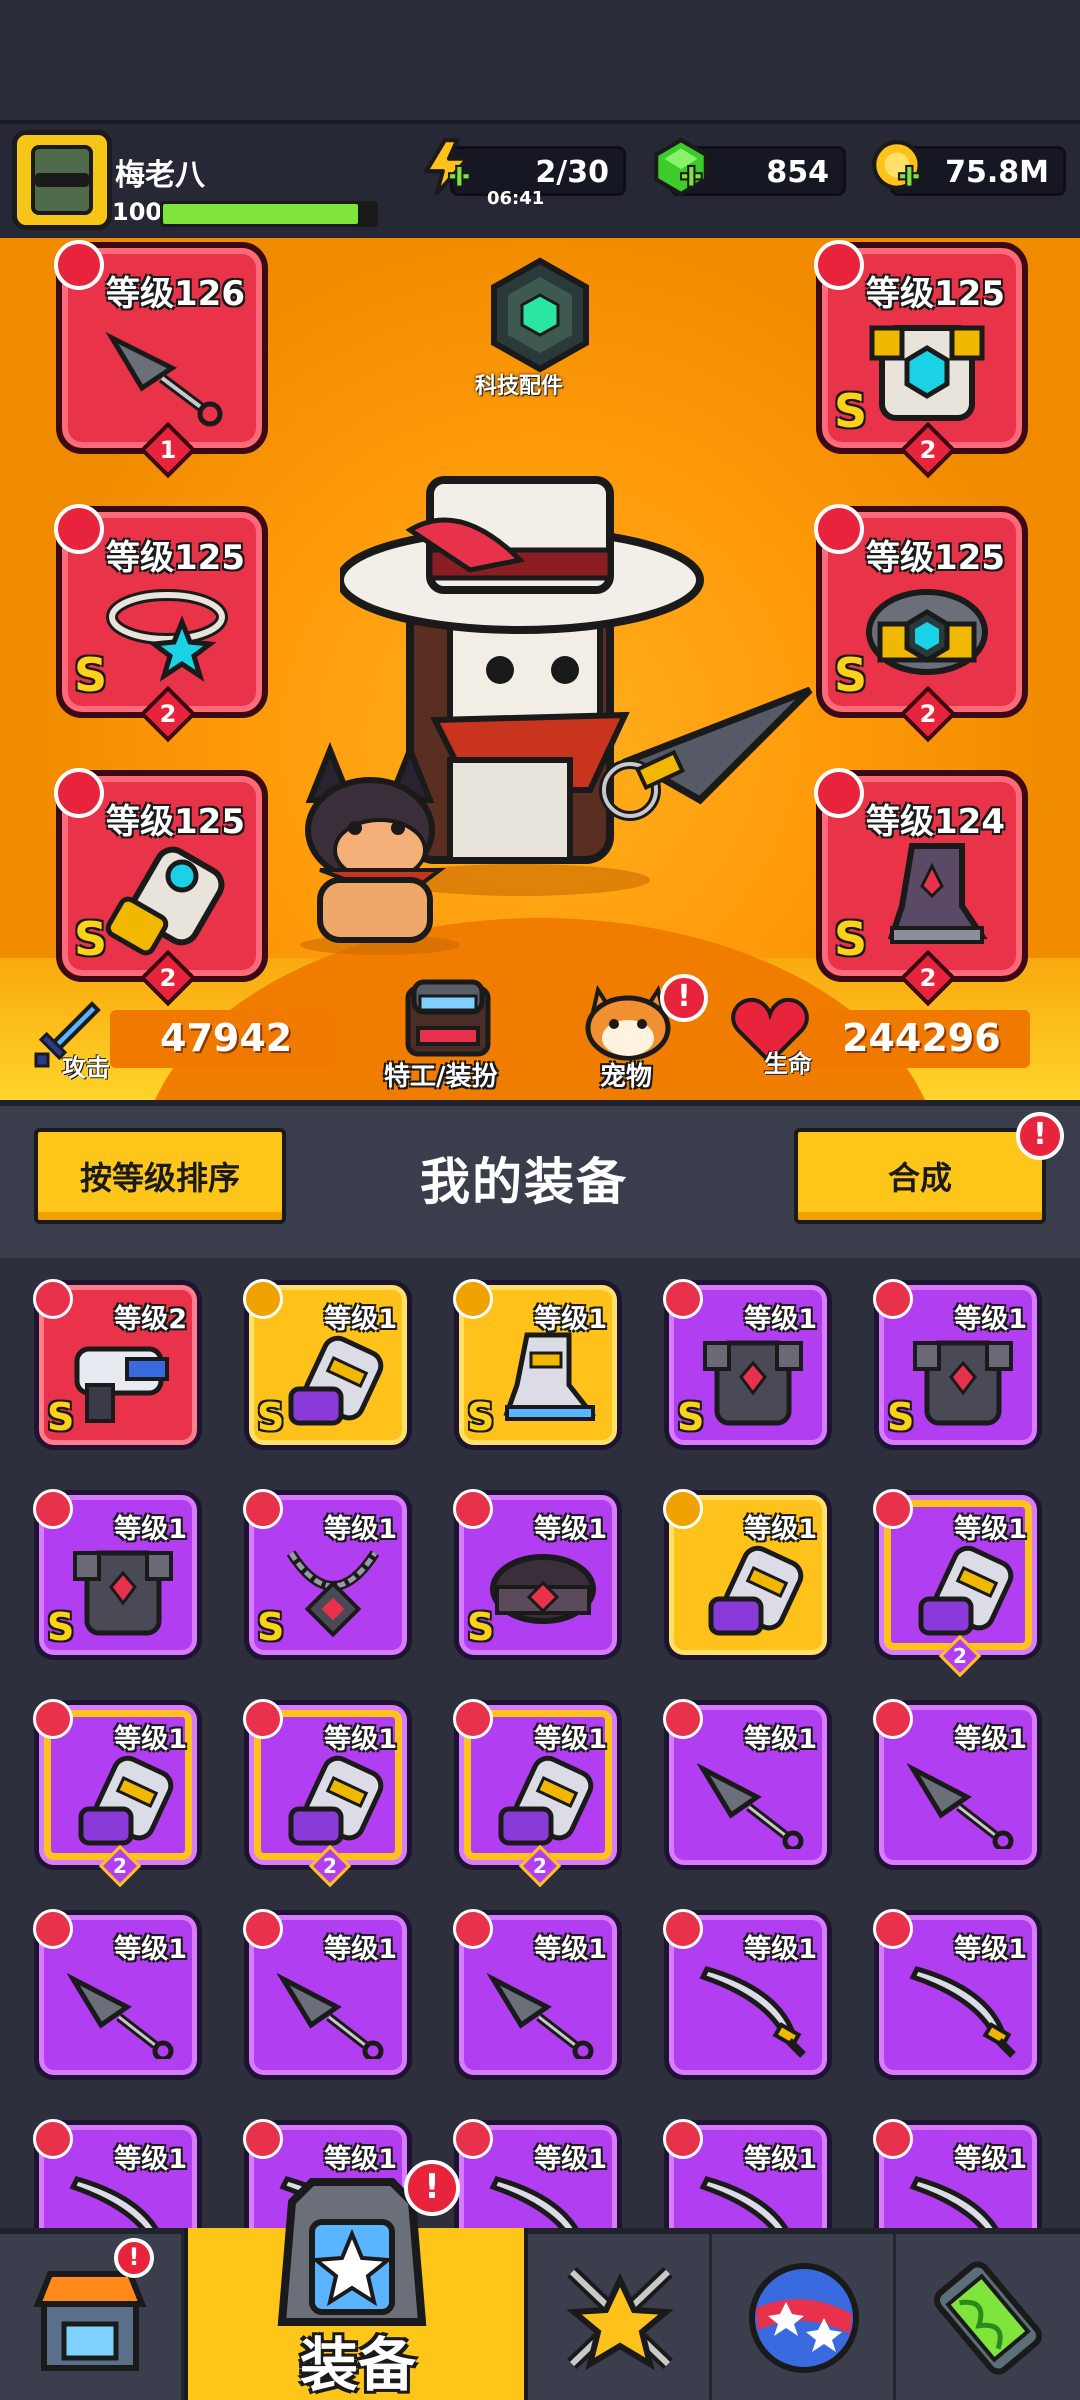 The width and height of the screenshot is (1080, 2400). Describe the element at coordinates (79, 265) in the screenshot. I see `weapon-type-icon` at that location.